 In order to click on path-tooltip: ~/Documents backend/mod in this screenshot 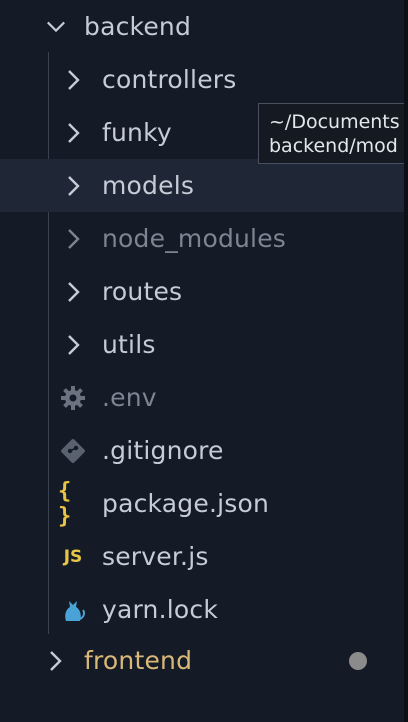, I will do `click(333, 133)`.